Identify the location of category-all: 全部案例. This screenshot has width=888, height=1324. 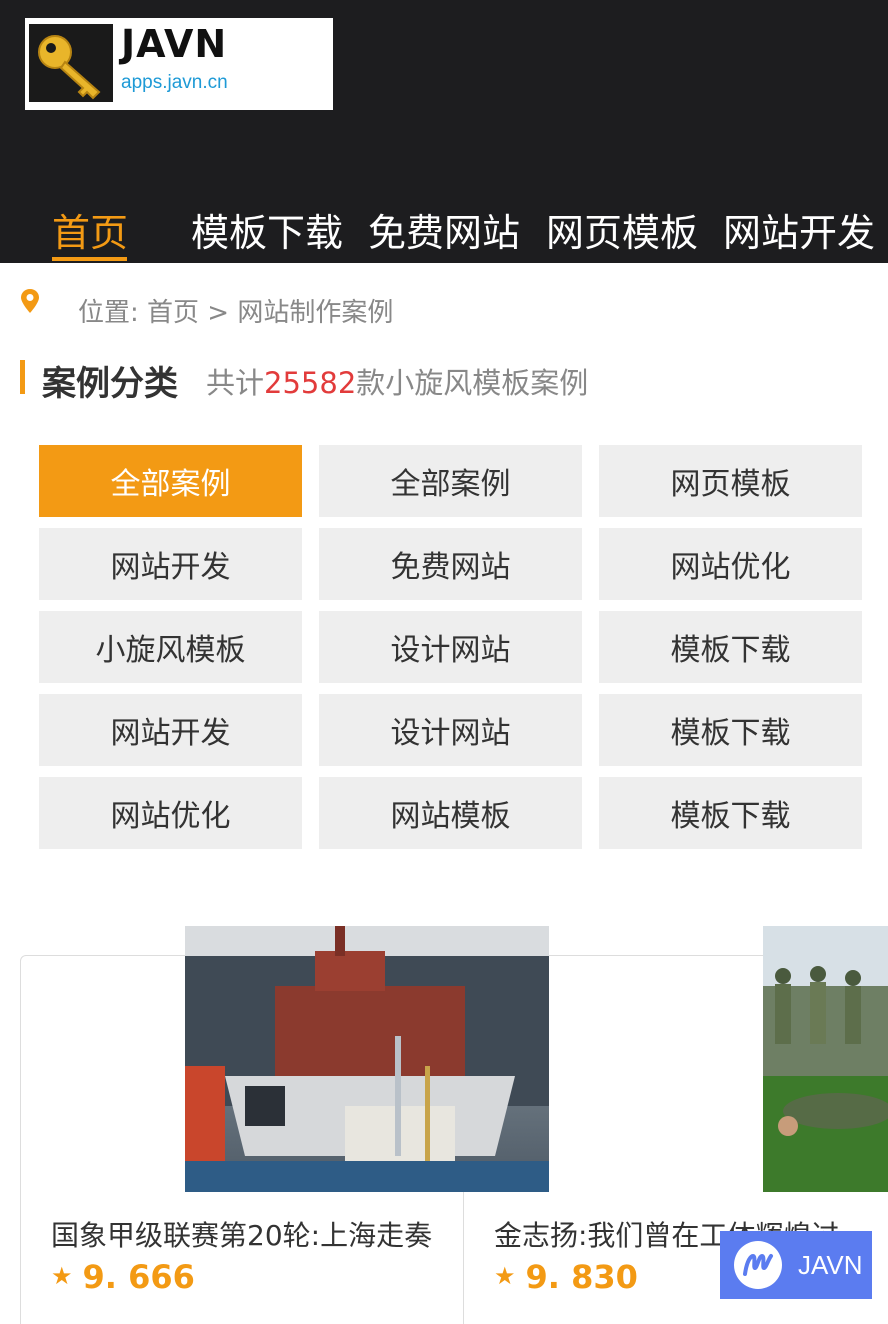
(450, 481).